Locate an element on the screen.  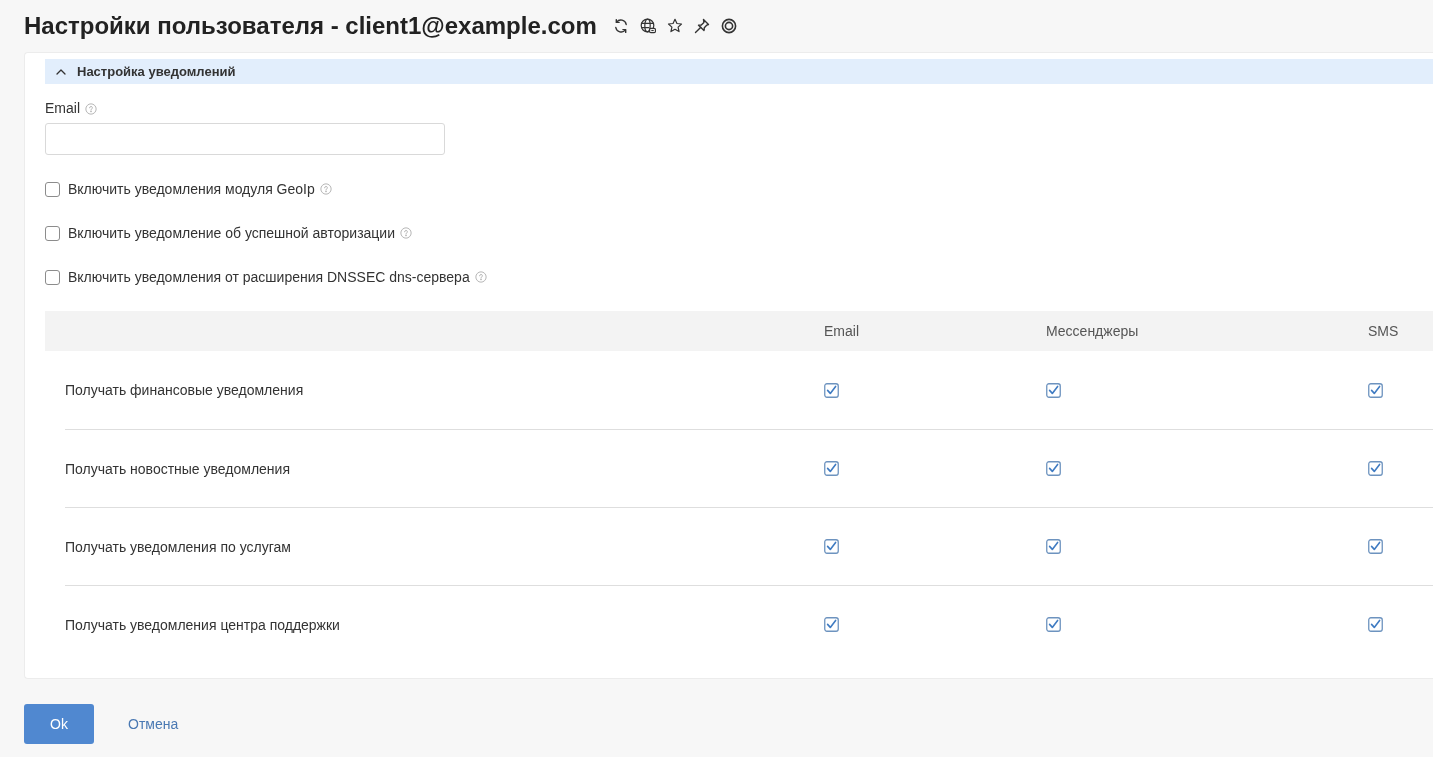
table-cell: Получать новостные уведомления is located at coordinates (177, 468).